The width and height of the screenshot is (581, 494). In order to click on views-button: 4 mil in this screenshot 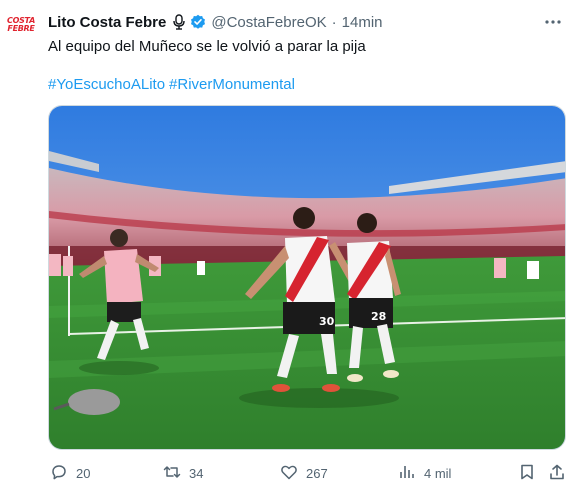, I will do `click(424, 473)`.